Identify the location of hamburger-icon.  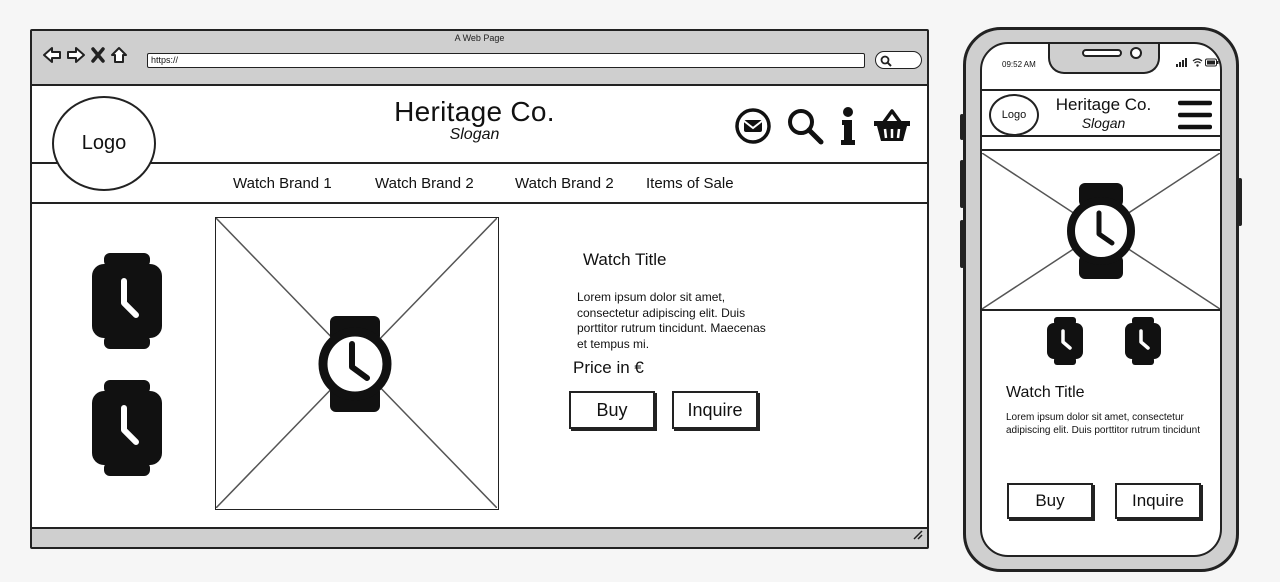
(1195, 117).